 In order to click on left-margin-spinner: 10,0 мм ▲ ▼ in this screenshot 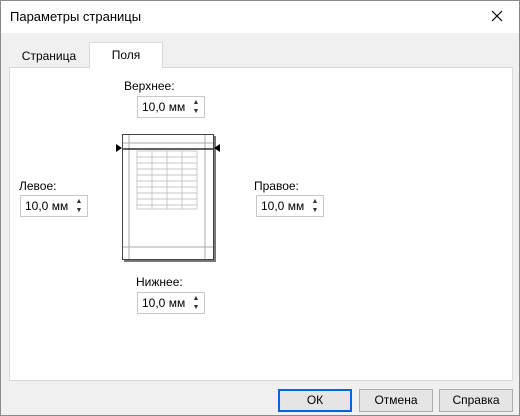, I will do `click(54, 206)`.